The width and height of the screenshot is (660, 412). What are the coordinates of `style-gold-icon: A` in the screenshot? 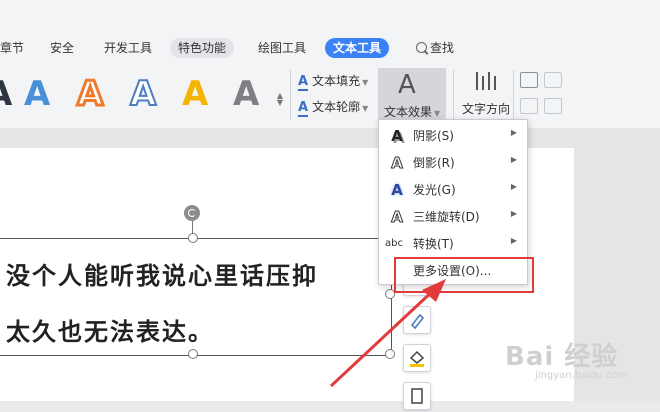 It's located at (195, 94).